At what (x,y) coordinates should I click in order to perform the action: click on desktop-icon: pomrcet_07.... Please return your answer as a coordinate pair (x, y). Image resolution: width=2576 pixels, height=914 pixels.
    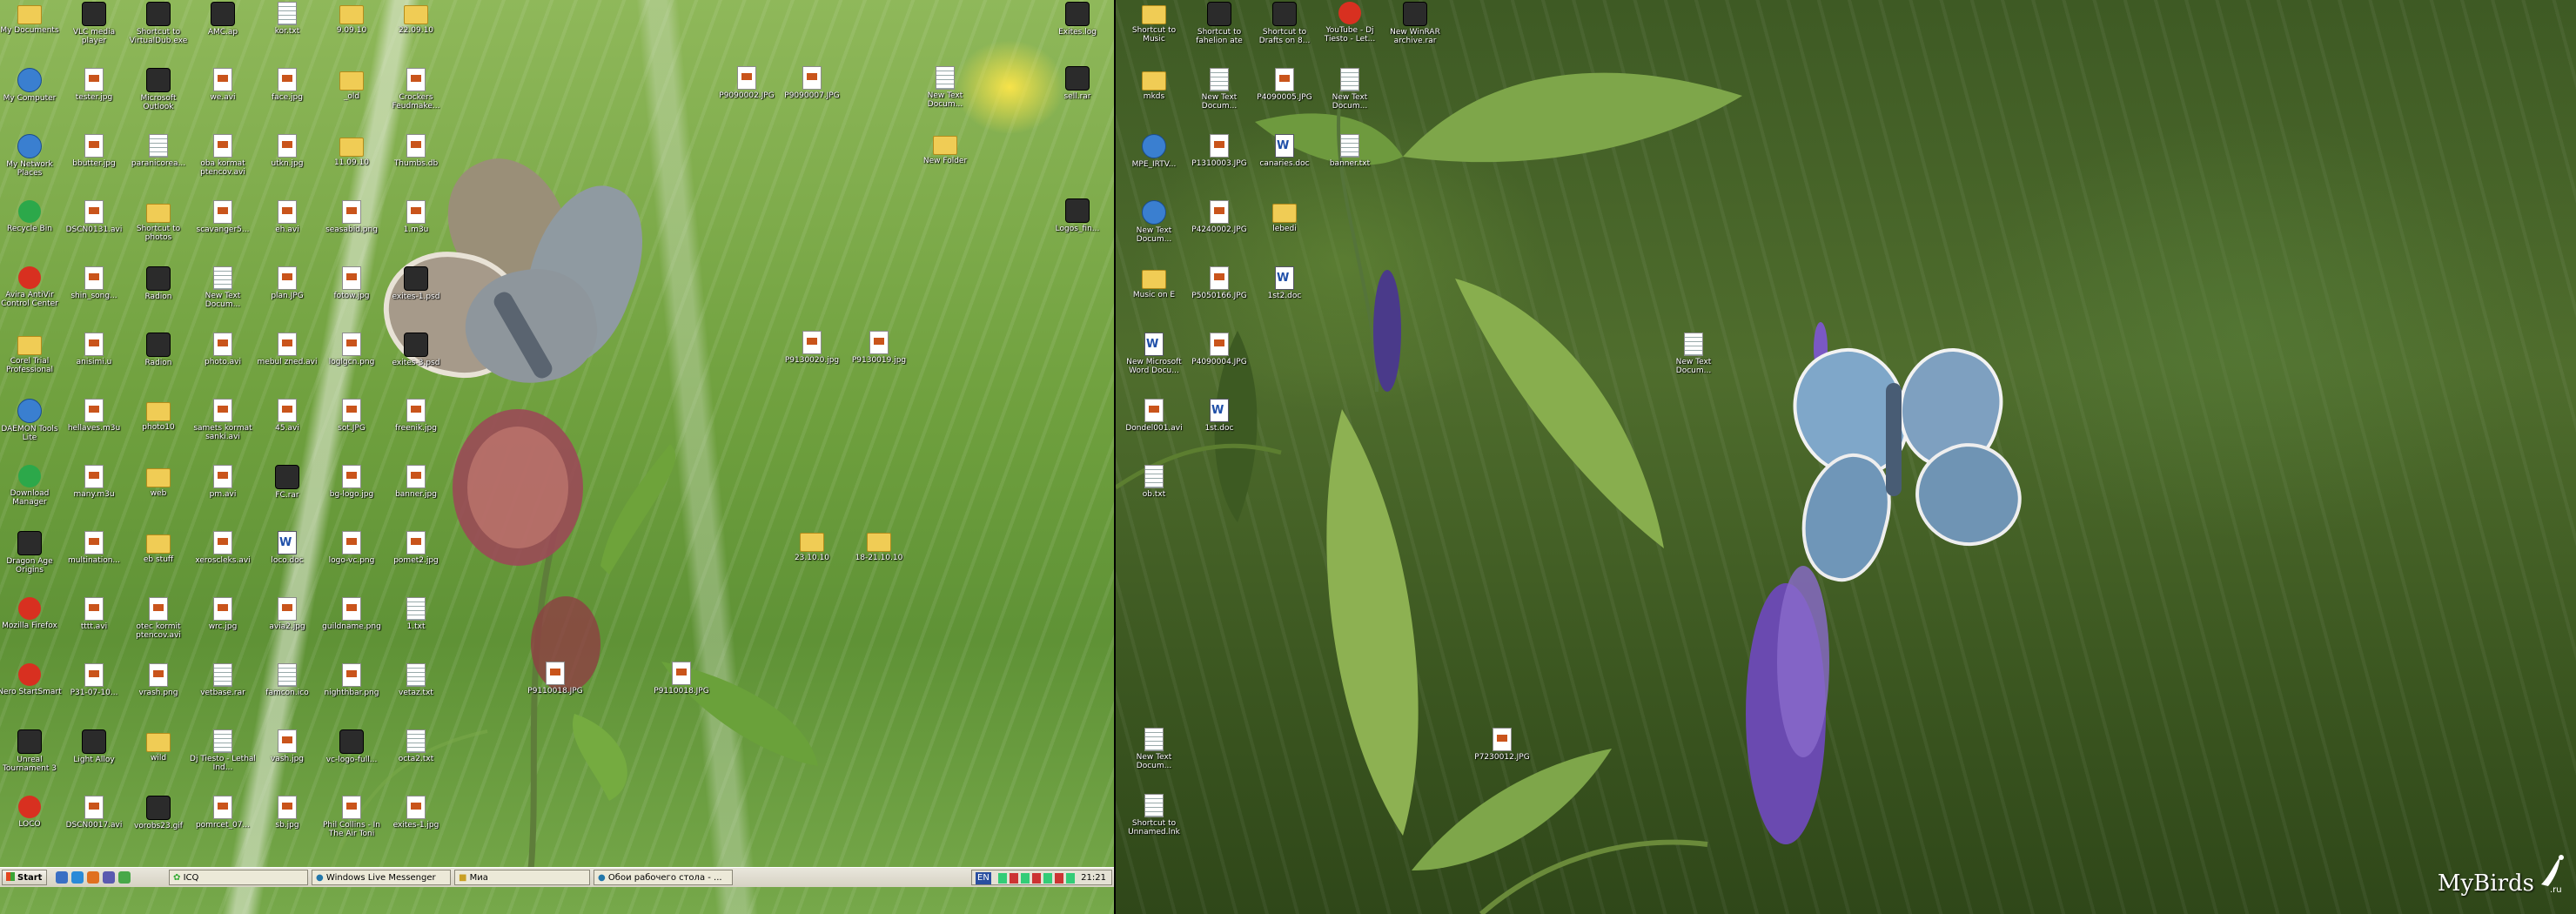
    Looking at the image, I should click on (223, 813).